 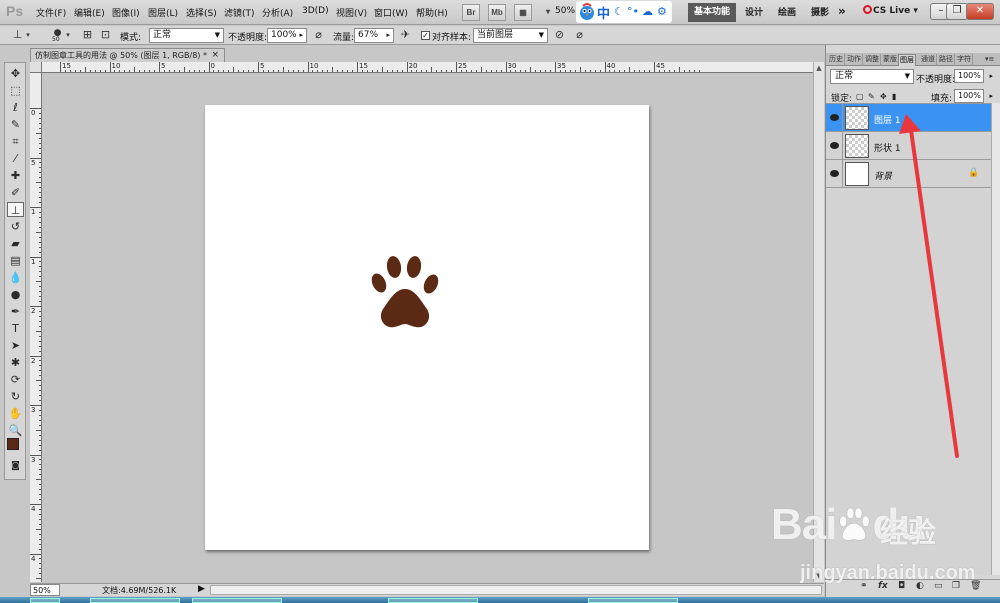 What do you see at coordinates (854, 60) in the screenshot?
I see `tab-actions: 动作` at bounding box center [854, 60].